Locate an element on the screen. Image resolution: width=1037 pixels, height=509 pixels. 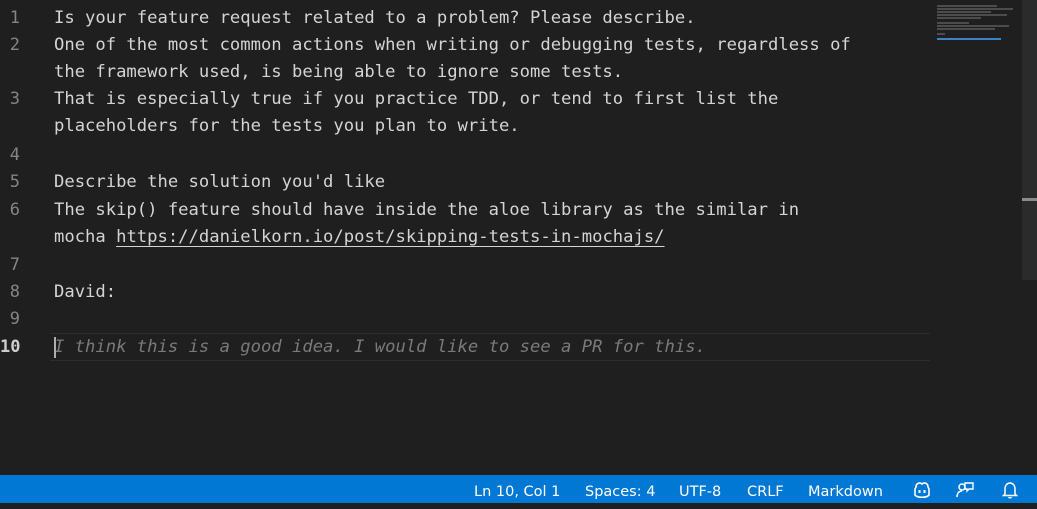
text-line: Describe the solution you'd like is located at coordinates (219, 182).